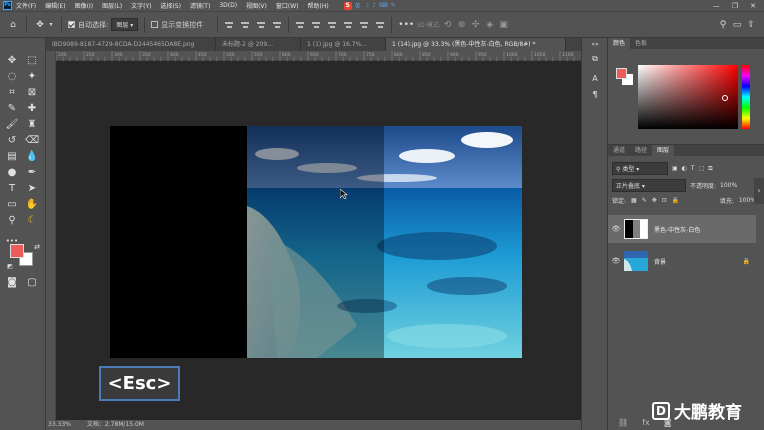 Image resolution: width=764 pixels, height=430 pixels. What do you see at coordinates (619, 150) in the screenshot?
I see `tab-channels: 通道` at bounding box center [619, 150].